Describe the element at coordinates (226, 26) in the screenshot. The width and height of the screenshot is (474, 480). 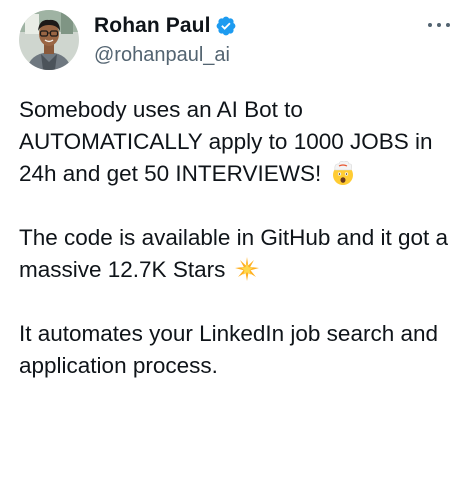
I see `verified-badge-icon` at that location.